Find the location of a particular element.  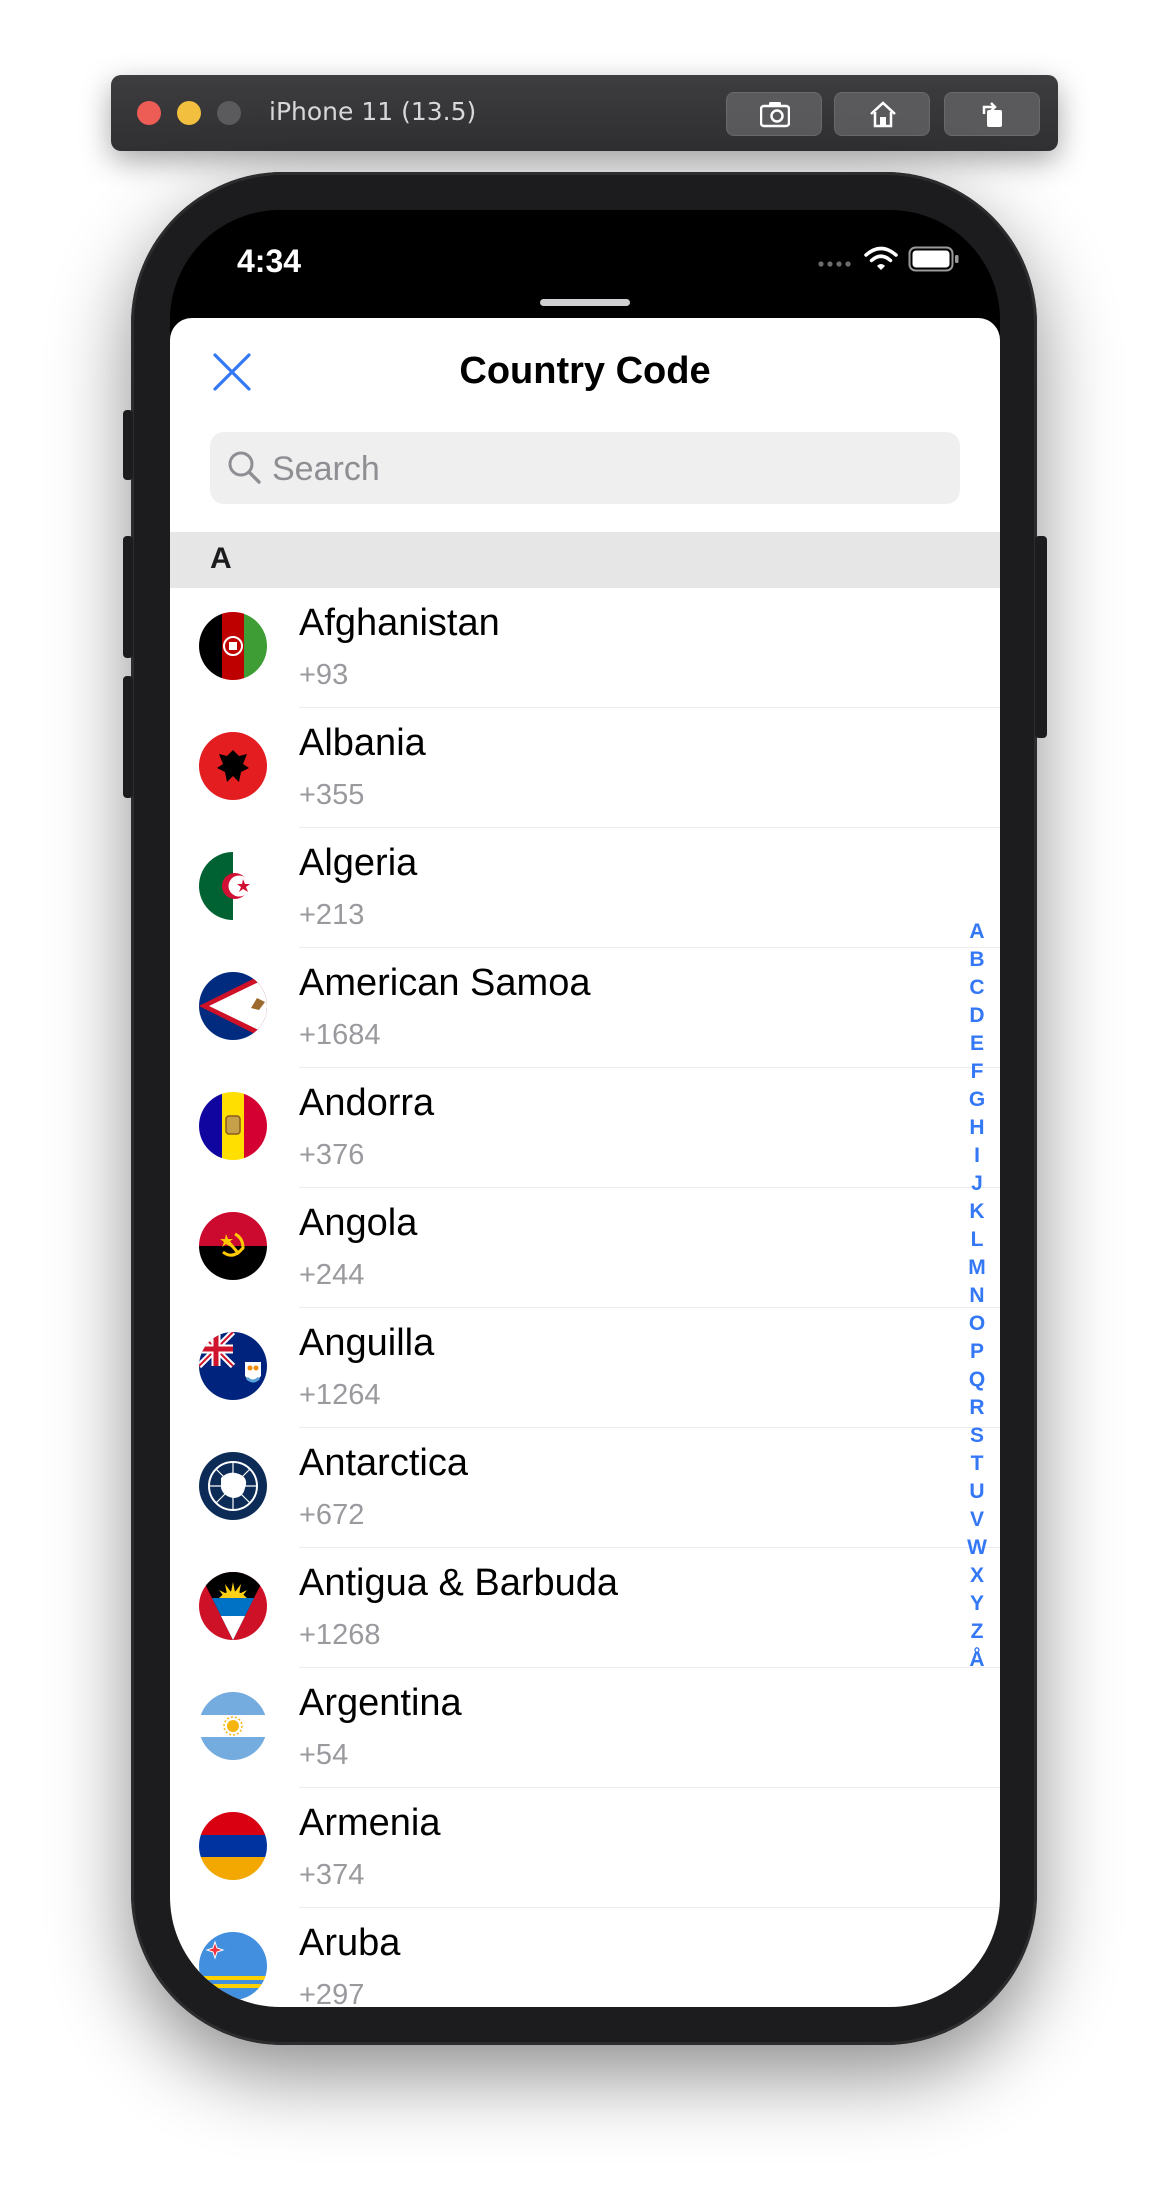

index-letter: S is located at coordinates (977, 1436).